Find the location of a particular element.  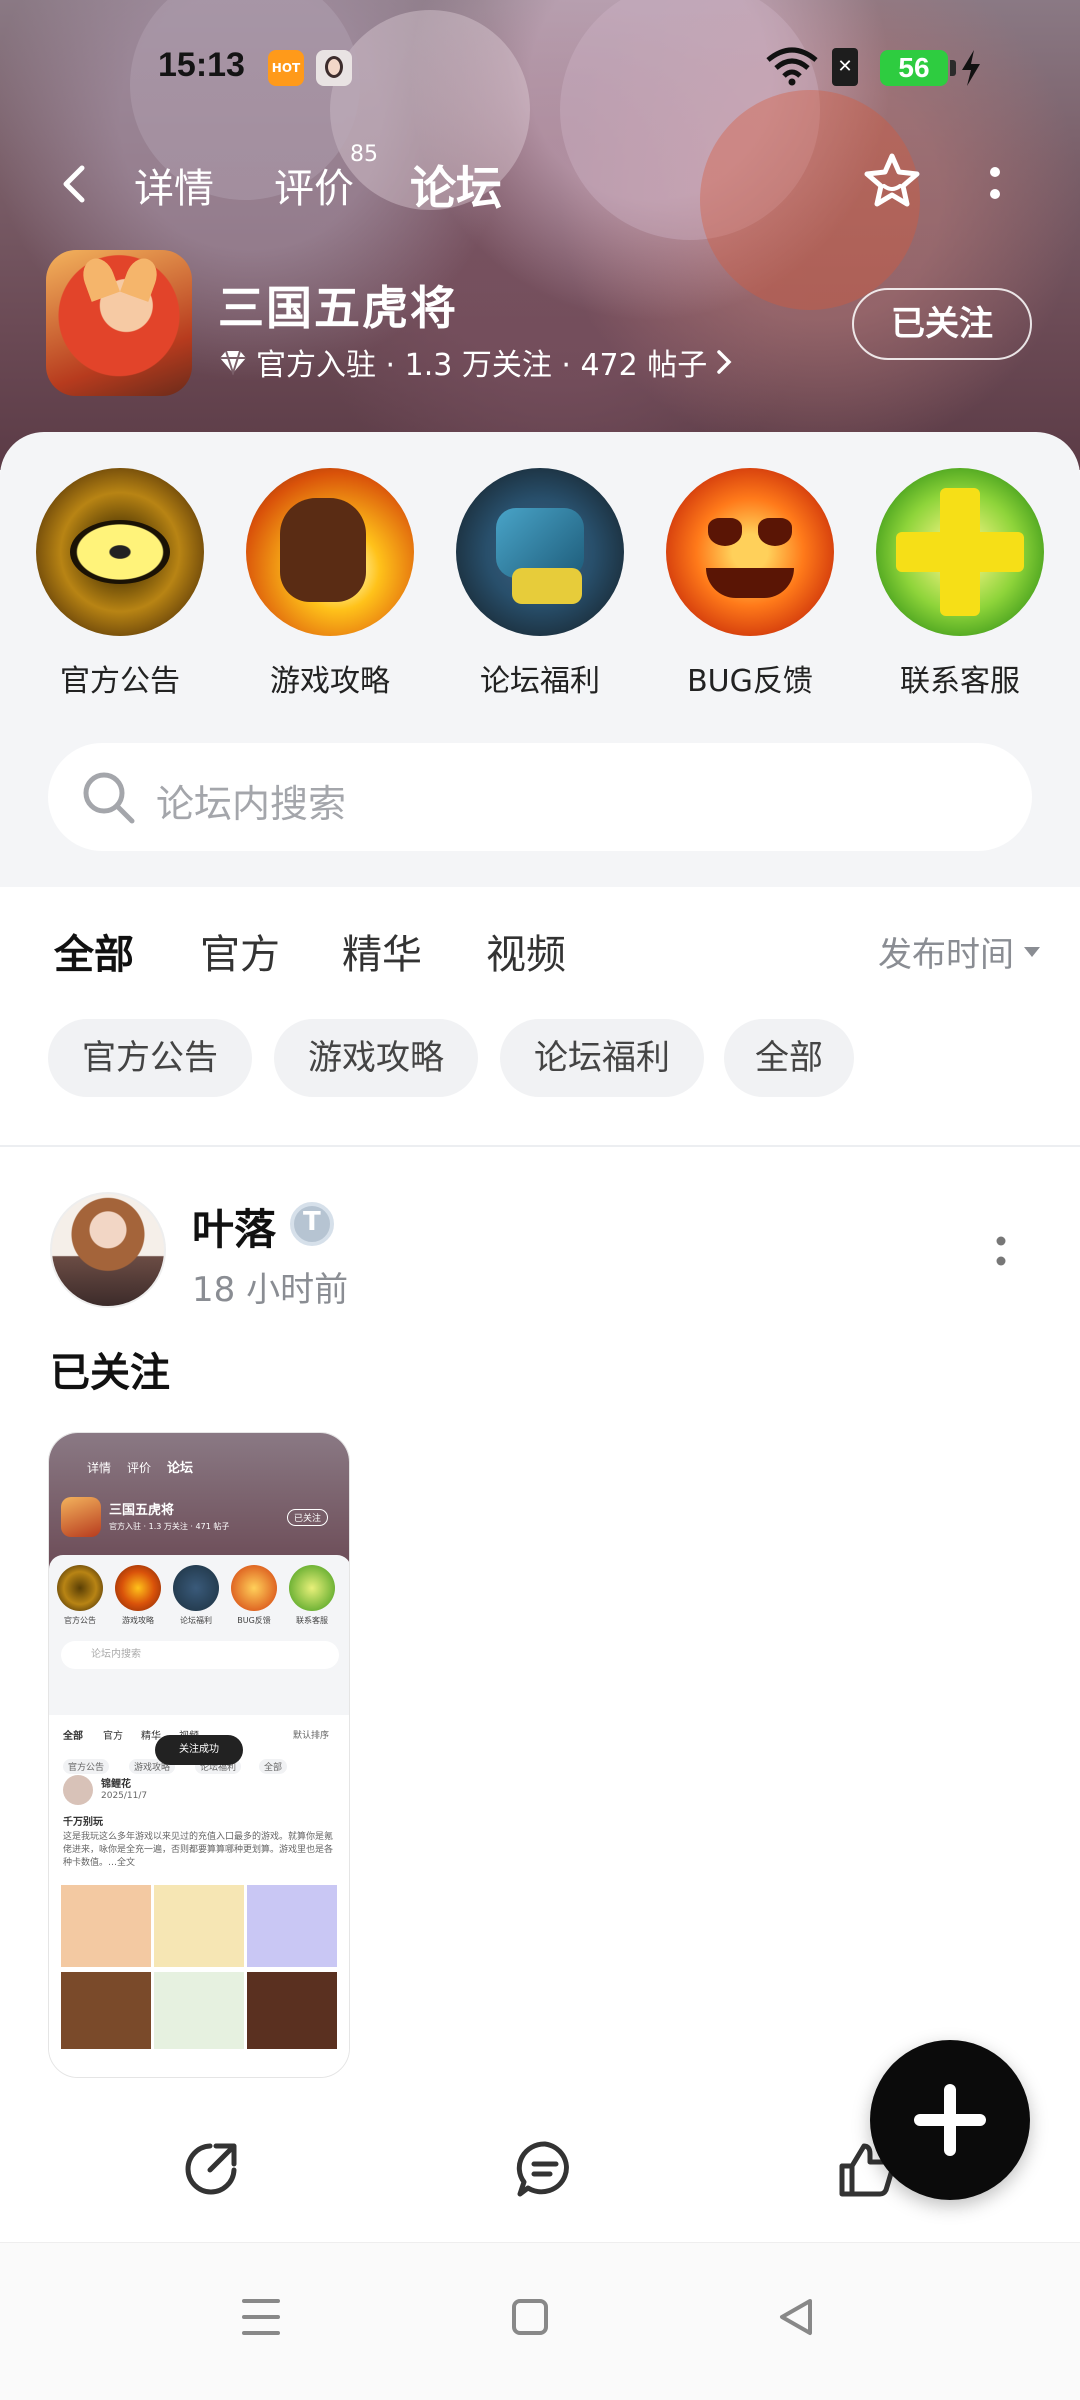

image-text: 官方入驻 · 1.3 万关注 · 471 帖子 is located at coordinates (169, 1526).